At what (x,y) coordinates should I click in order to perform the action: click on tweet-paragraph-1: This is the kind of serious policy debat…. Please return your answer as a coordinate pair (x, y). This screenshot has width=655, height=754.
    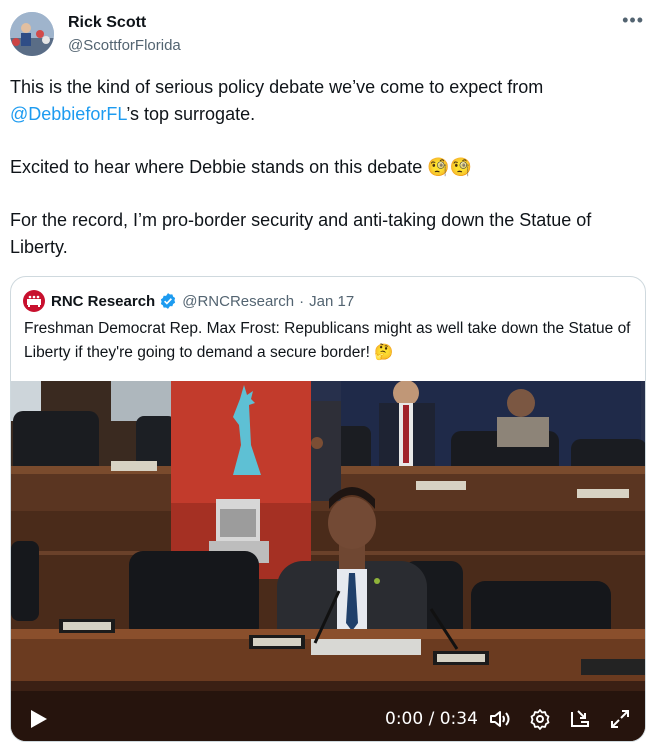
    Looking at the image, I should click on (325, 101).